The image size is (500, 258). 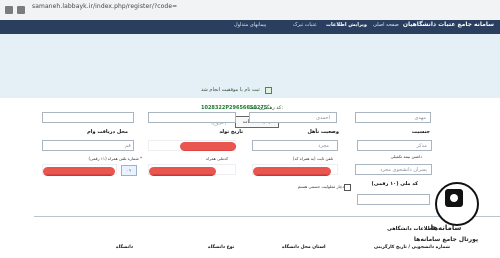 I want to click on nav-item-tabarok: عتبات تبرک, so click(x=305, y=25).